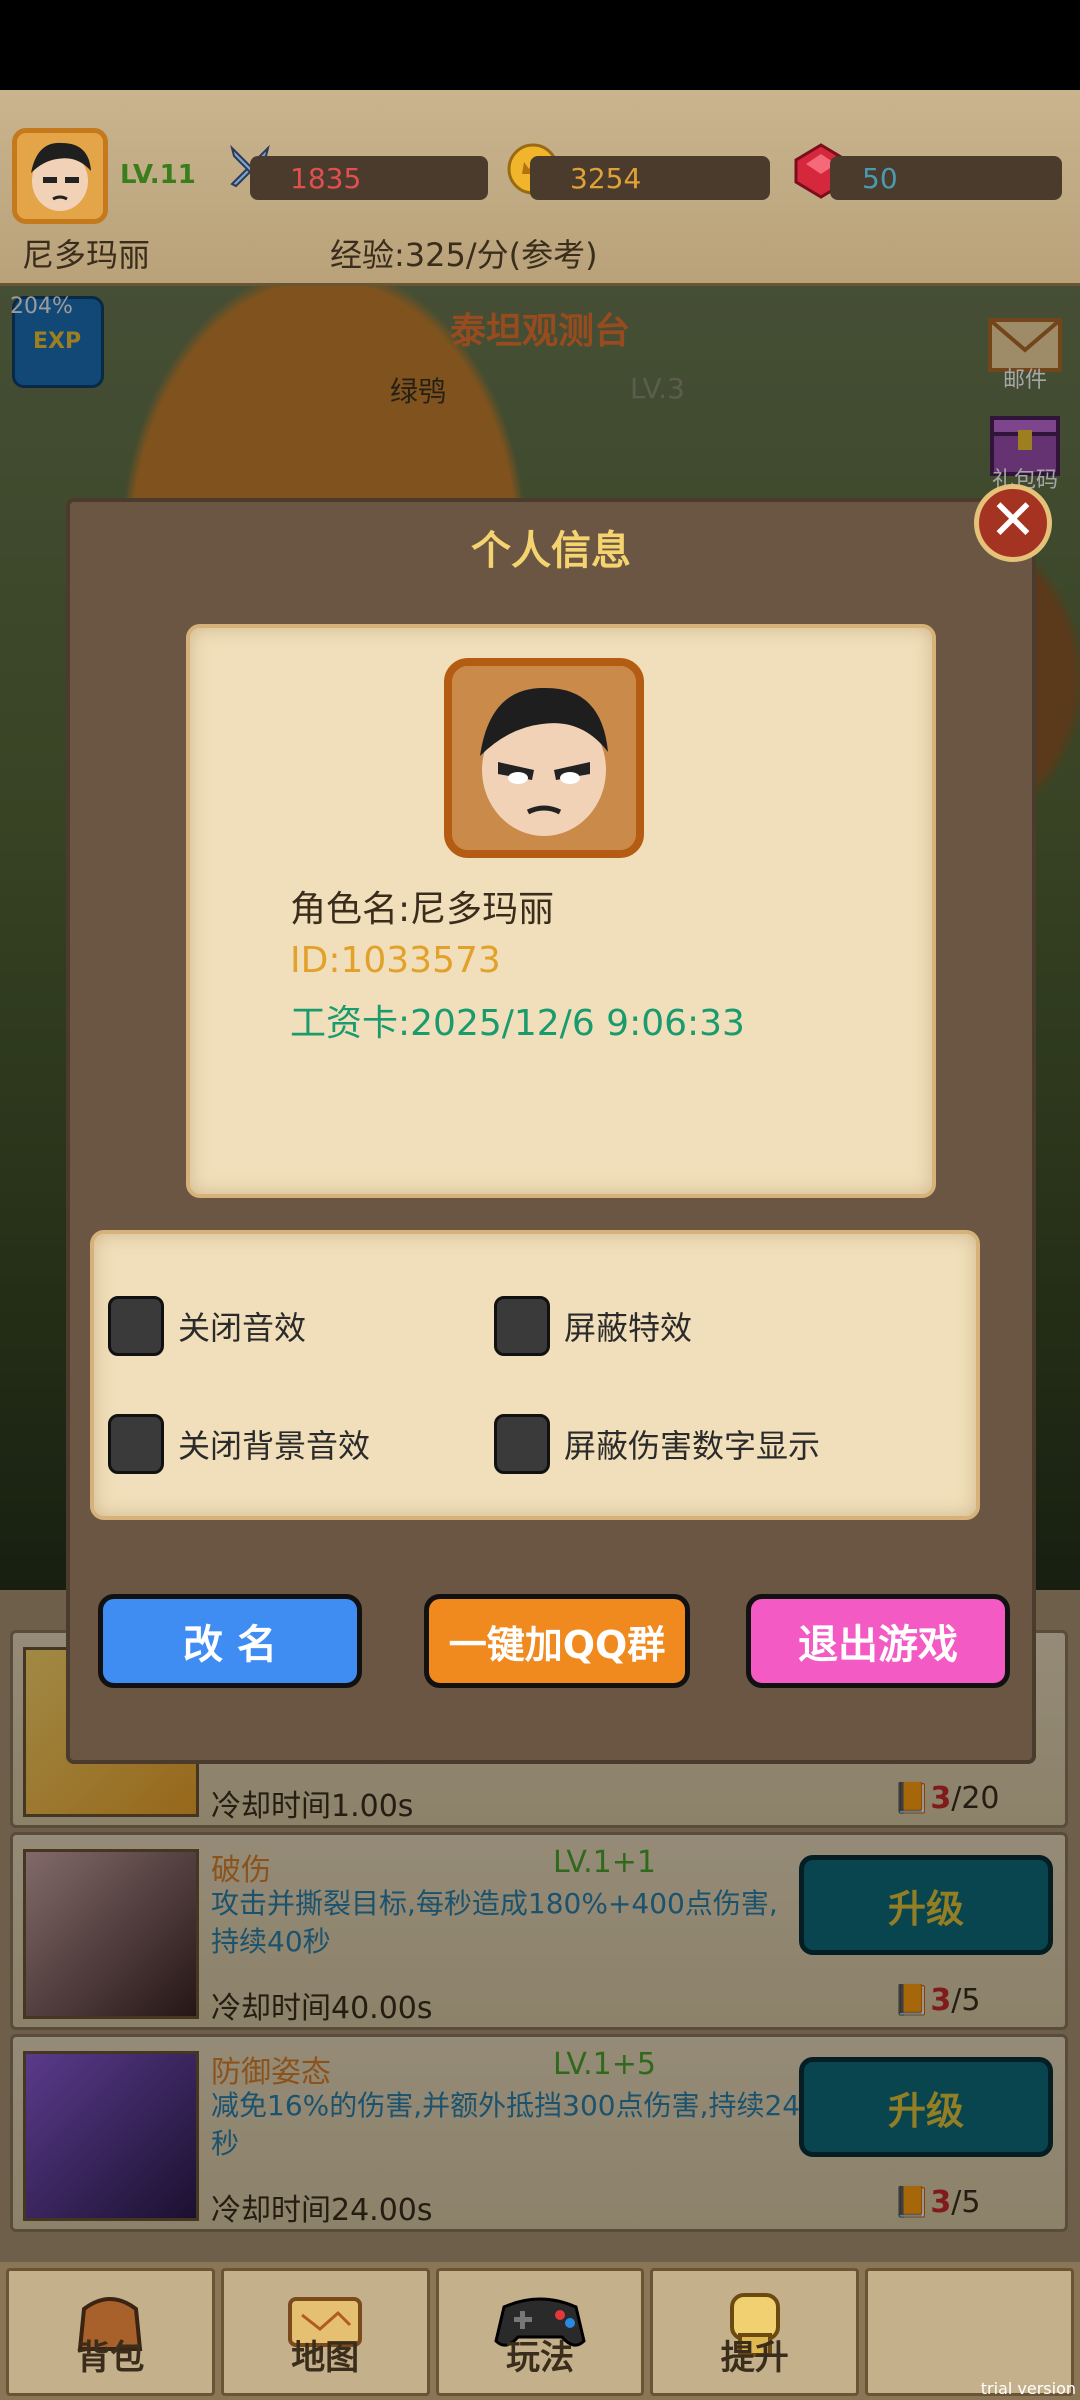 This screenshot has height=2400, width=1080. What do you see at coordinates (369, 178) in the screenshot?
I see `power-display: 1835` at bounding box center [369, 178].